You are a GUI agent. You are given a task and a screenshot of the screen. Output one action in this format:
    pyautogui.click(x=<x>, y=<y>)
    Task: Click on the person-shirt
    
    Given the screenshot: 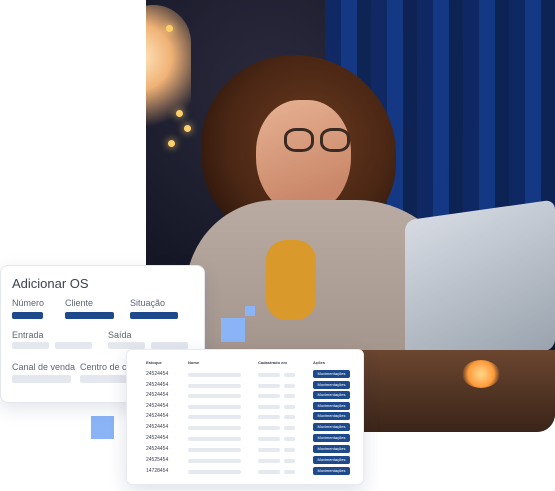 What is the action you would take?
    pyautogui.click(x=291, y=280)
    